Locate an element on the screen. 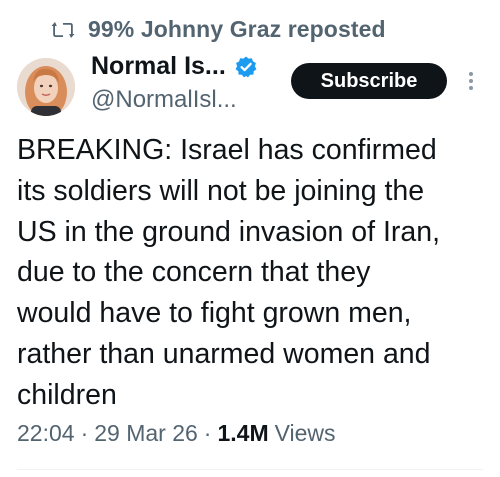 This screenshot has height=477, width=500. views-count: 1.4M is located at coordinates (243, 433).